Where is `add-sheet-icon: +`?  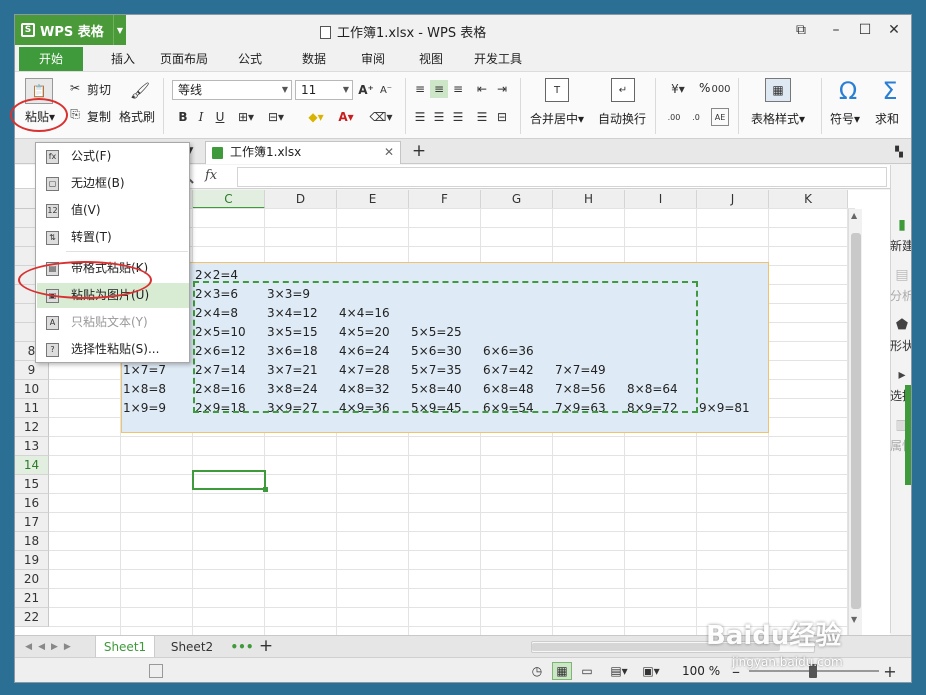 add-sheet-icon: + is located at coordinates (266, 646).